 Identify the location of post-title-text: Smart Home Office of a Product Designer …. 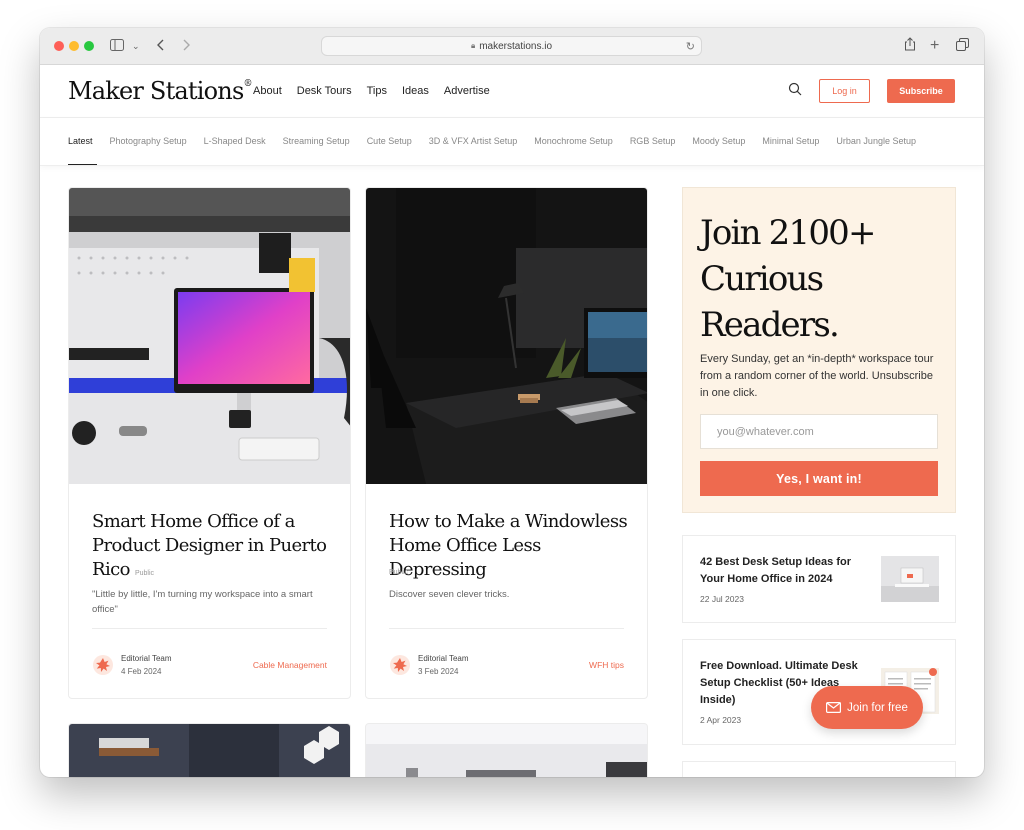
(209, 545).